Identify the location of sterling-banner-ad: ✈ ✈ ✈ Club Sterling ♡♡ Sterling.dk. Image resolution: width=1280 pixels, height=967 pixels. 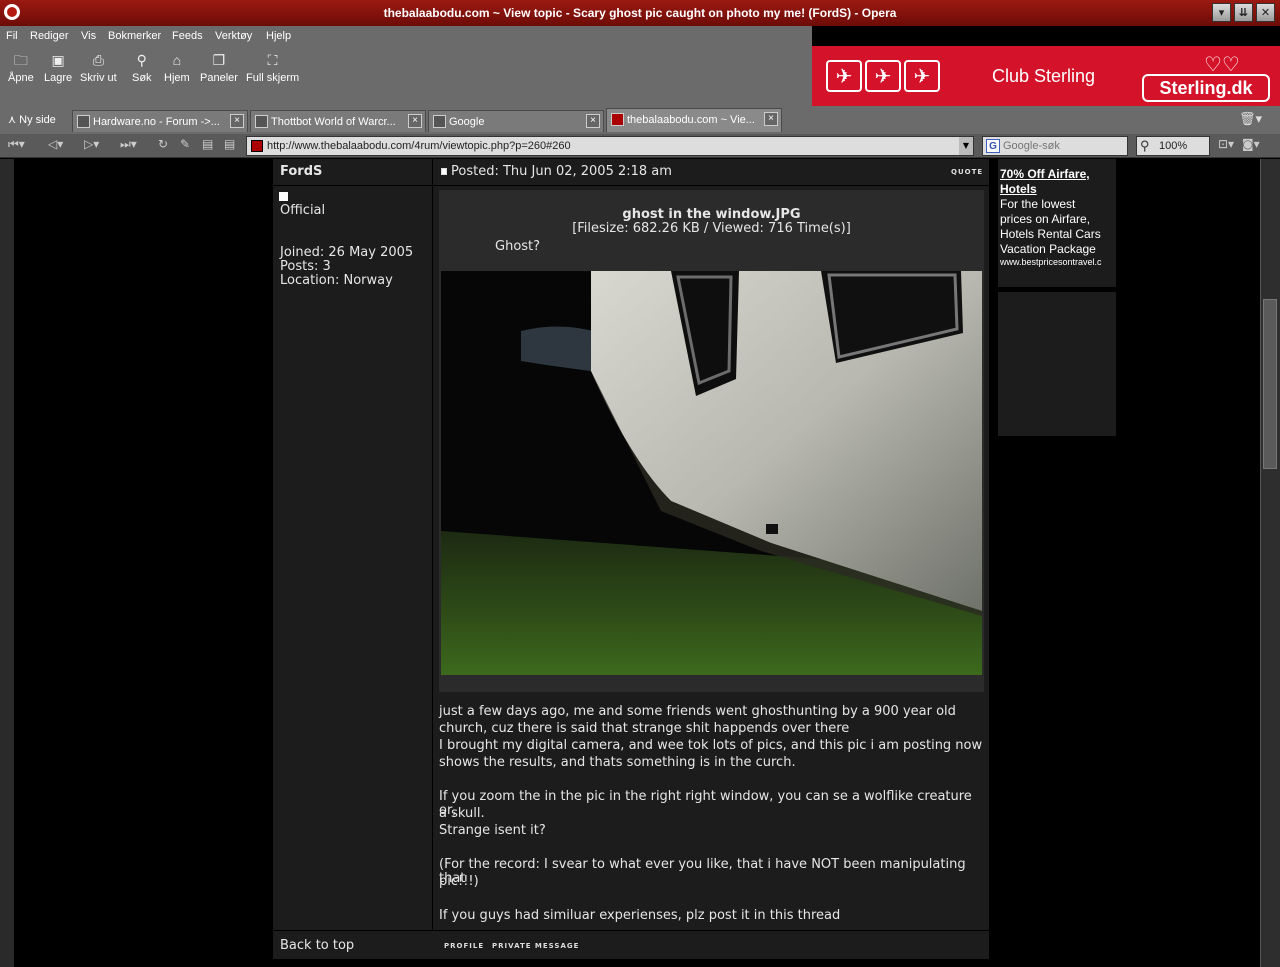
(1046, 76).